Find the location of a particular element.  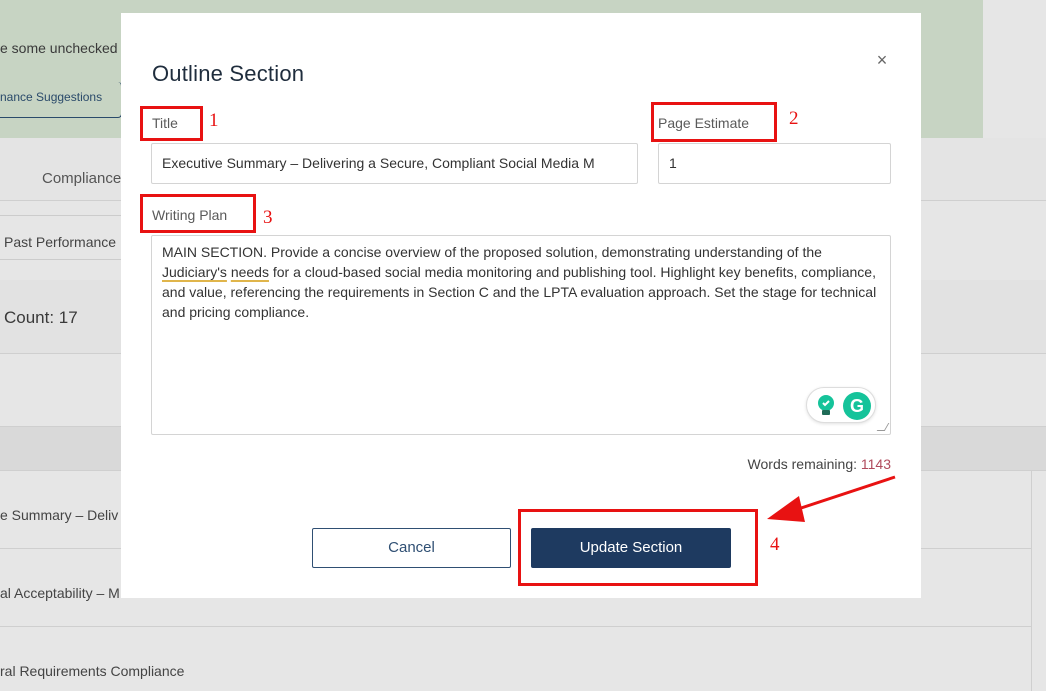

flagged-word: needs is located at coordinates (250, 272).